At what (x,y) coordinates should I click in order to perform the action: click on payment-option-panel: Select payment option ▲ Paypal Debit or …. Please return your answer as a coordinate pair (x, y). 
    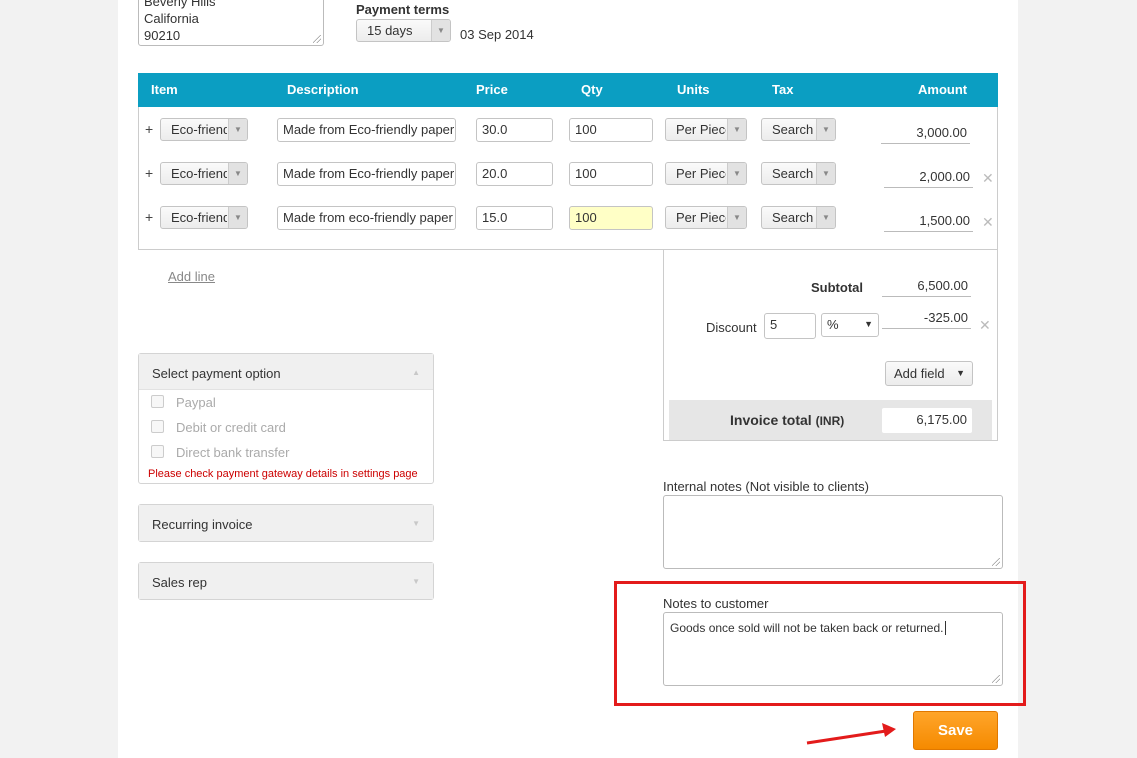
    Looking at the image, I should click on (286, 418).